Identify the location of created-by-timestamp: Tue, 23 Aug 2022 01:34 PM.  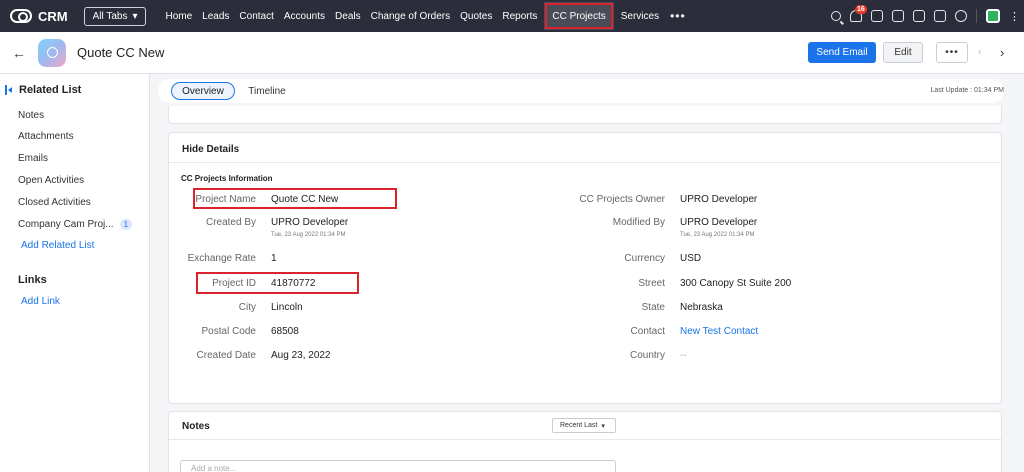
(308, 235).